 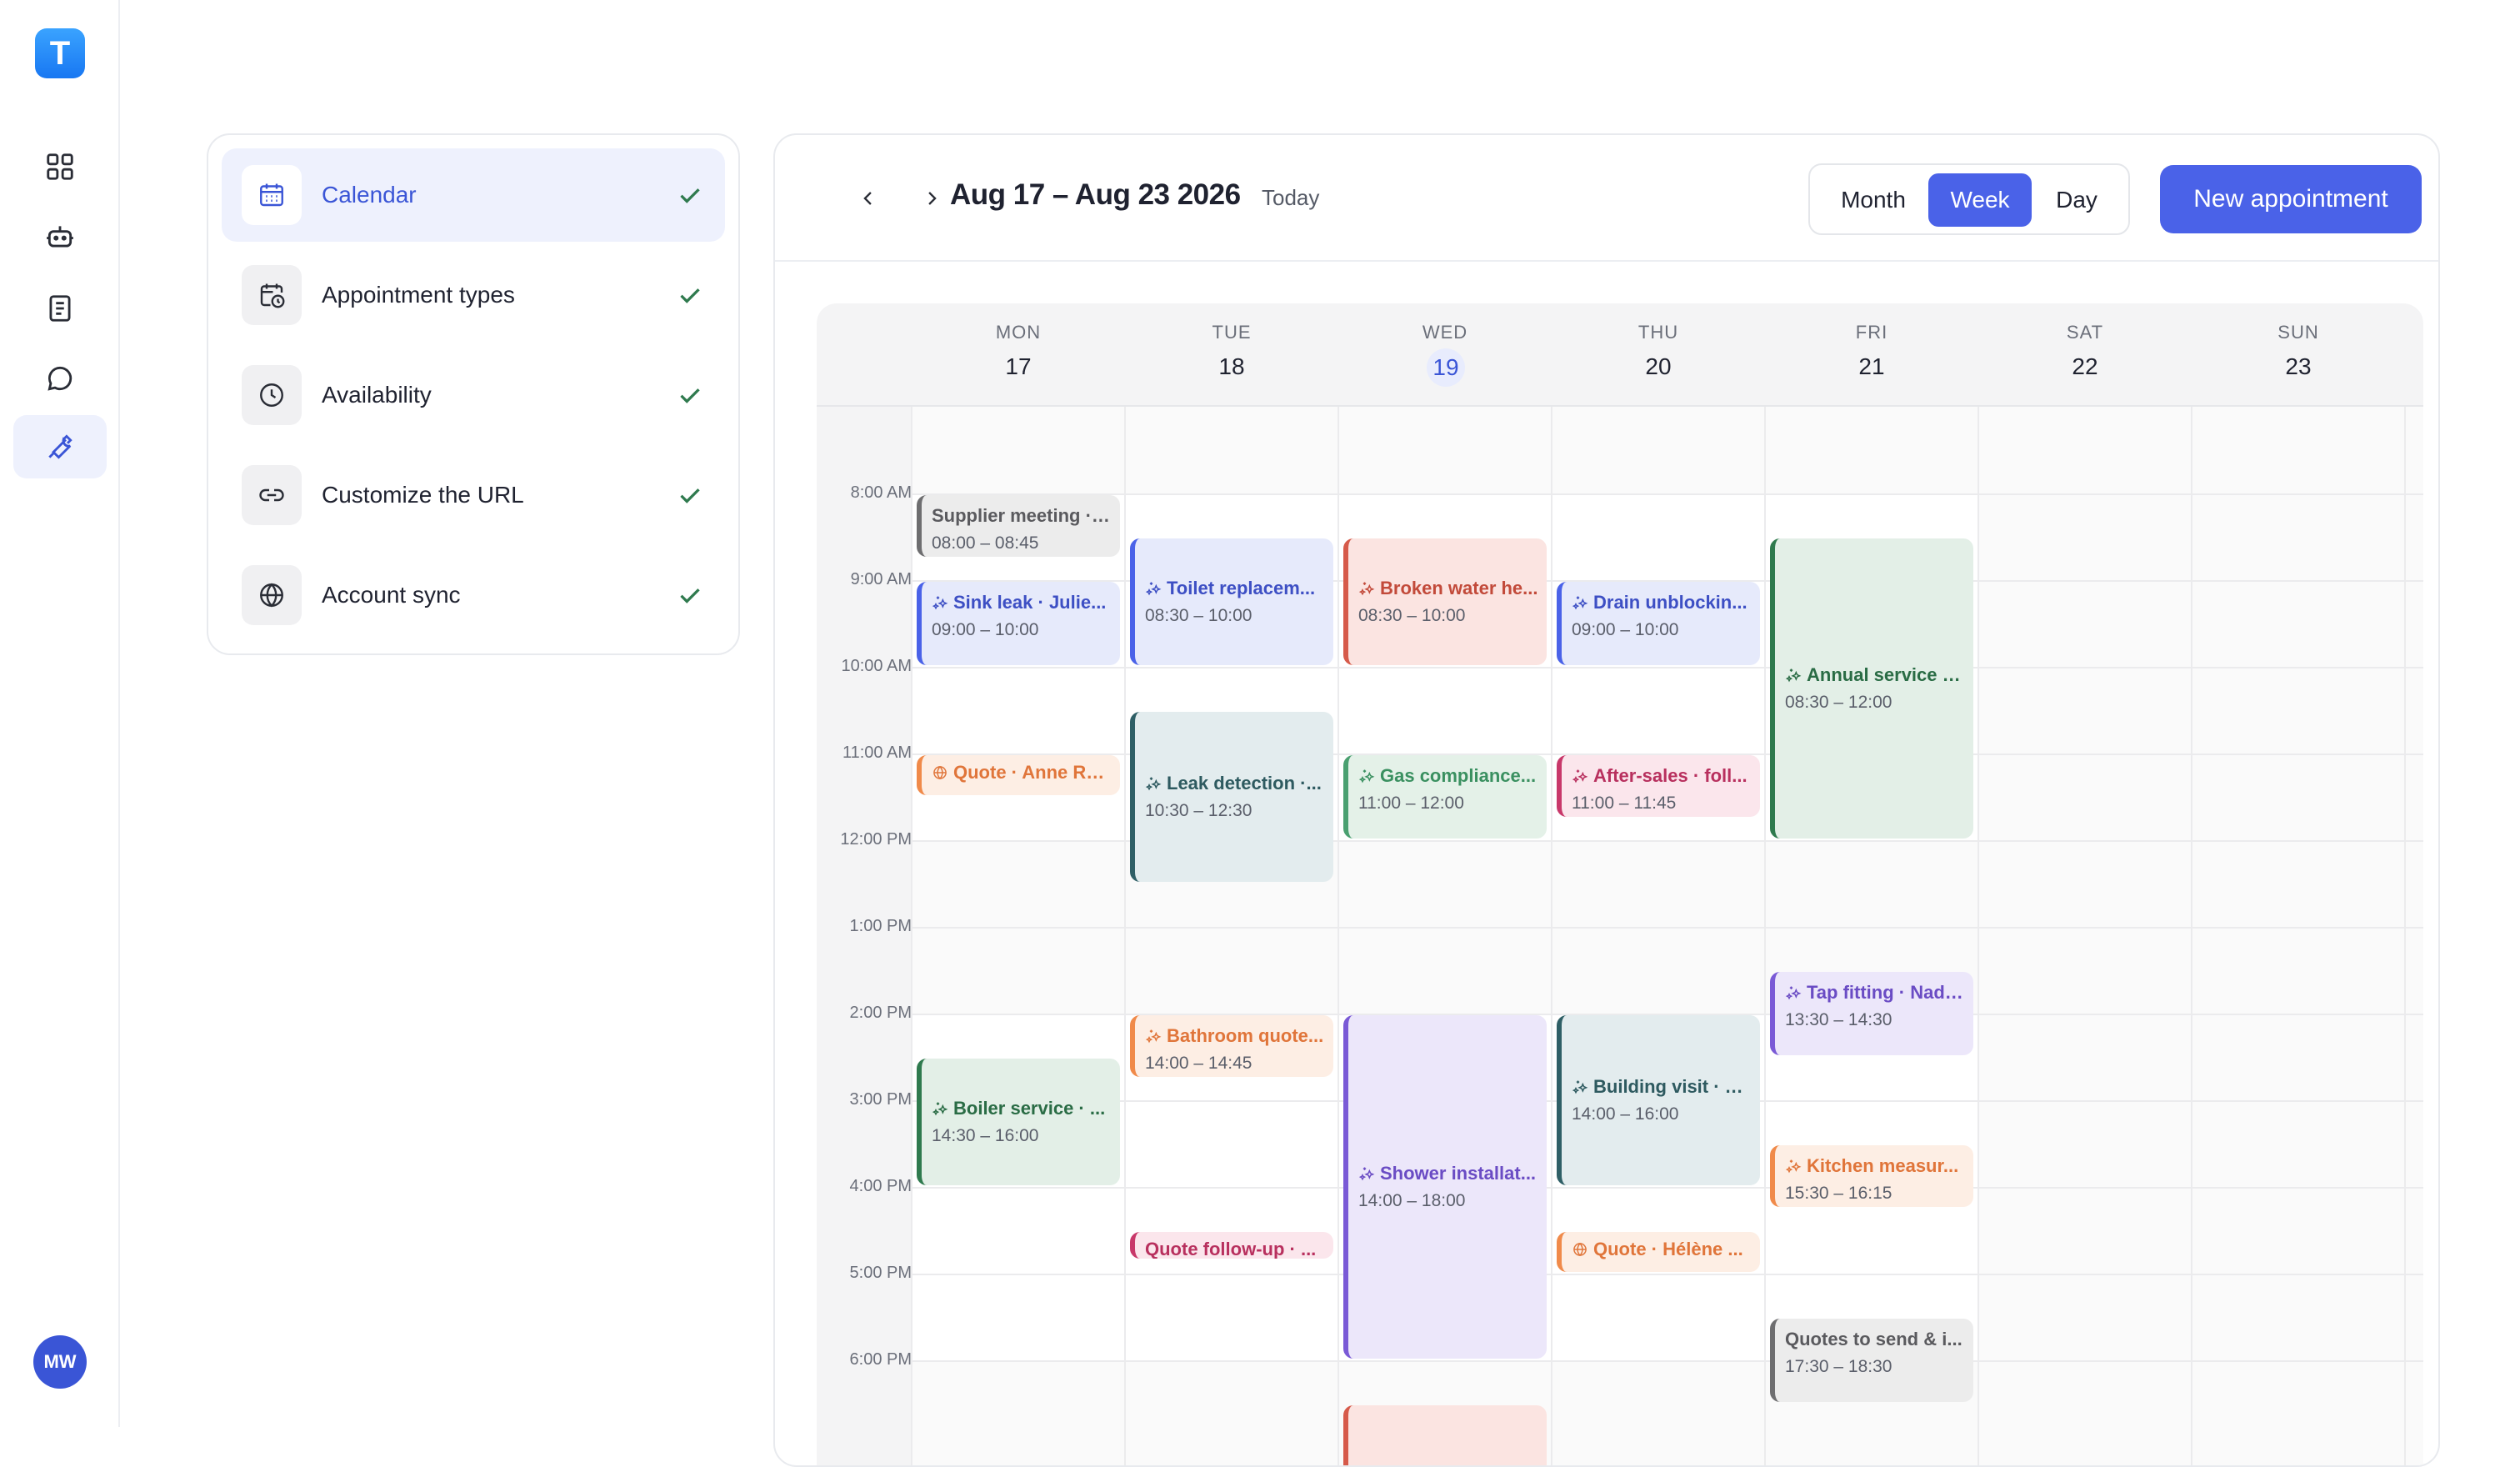 What do you see at coordinates (1838, 1020) in the screenshot?
I see `appointment-time: 13:30 – 14:30` at bounding box center [1838, 1020].